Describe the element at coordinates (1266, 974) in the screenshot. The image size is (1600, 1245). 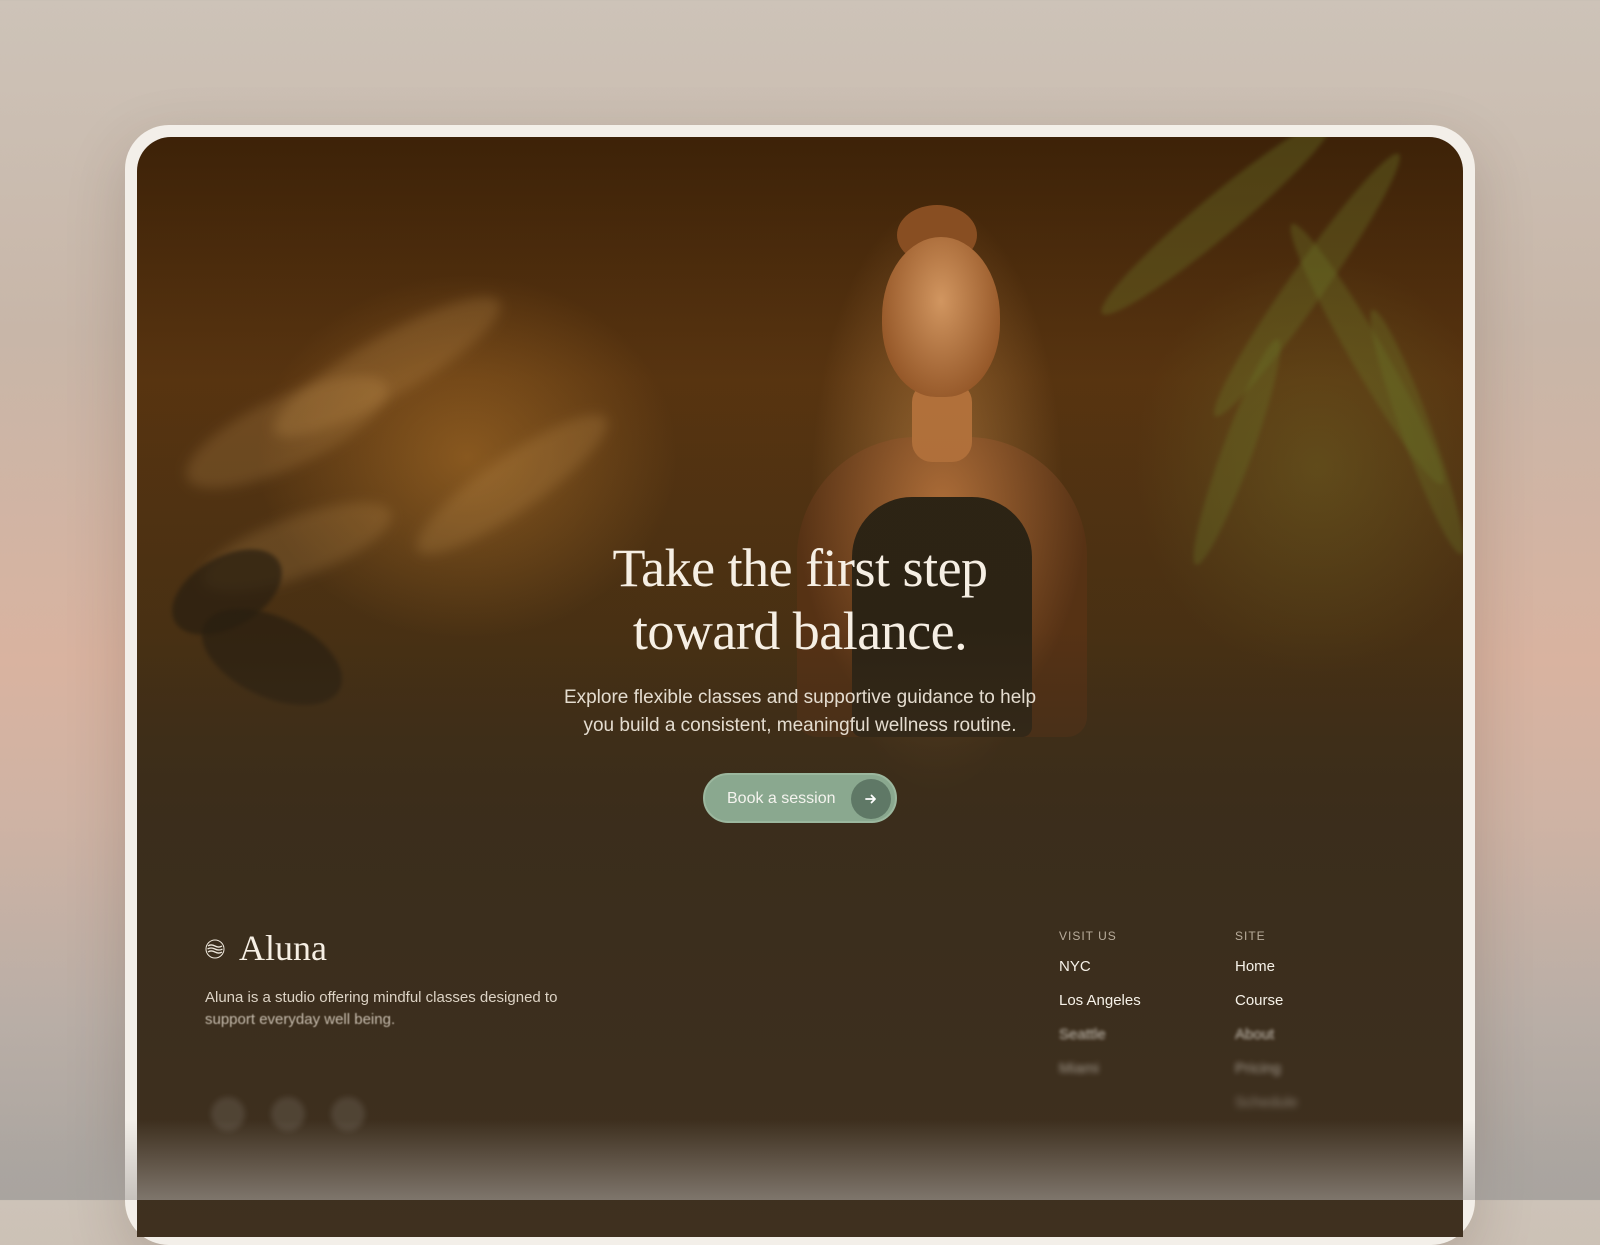
I see `site-link-home: Home` at that location.